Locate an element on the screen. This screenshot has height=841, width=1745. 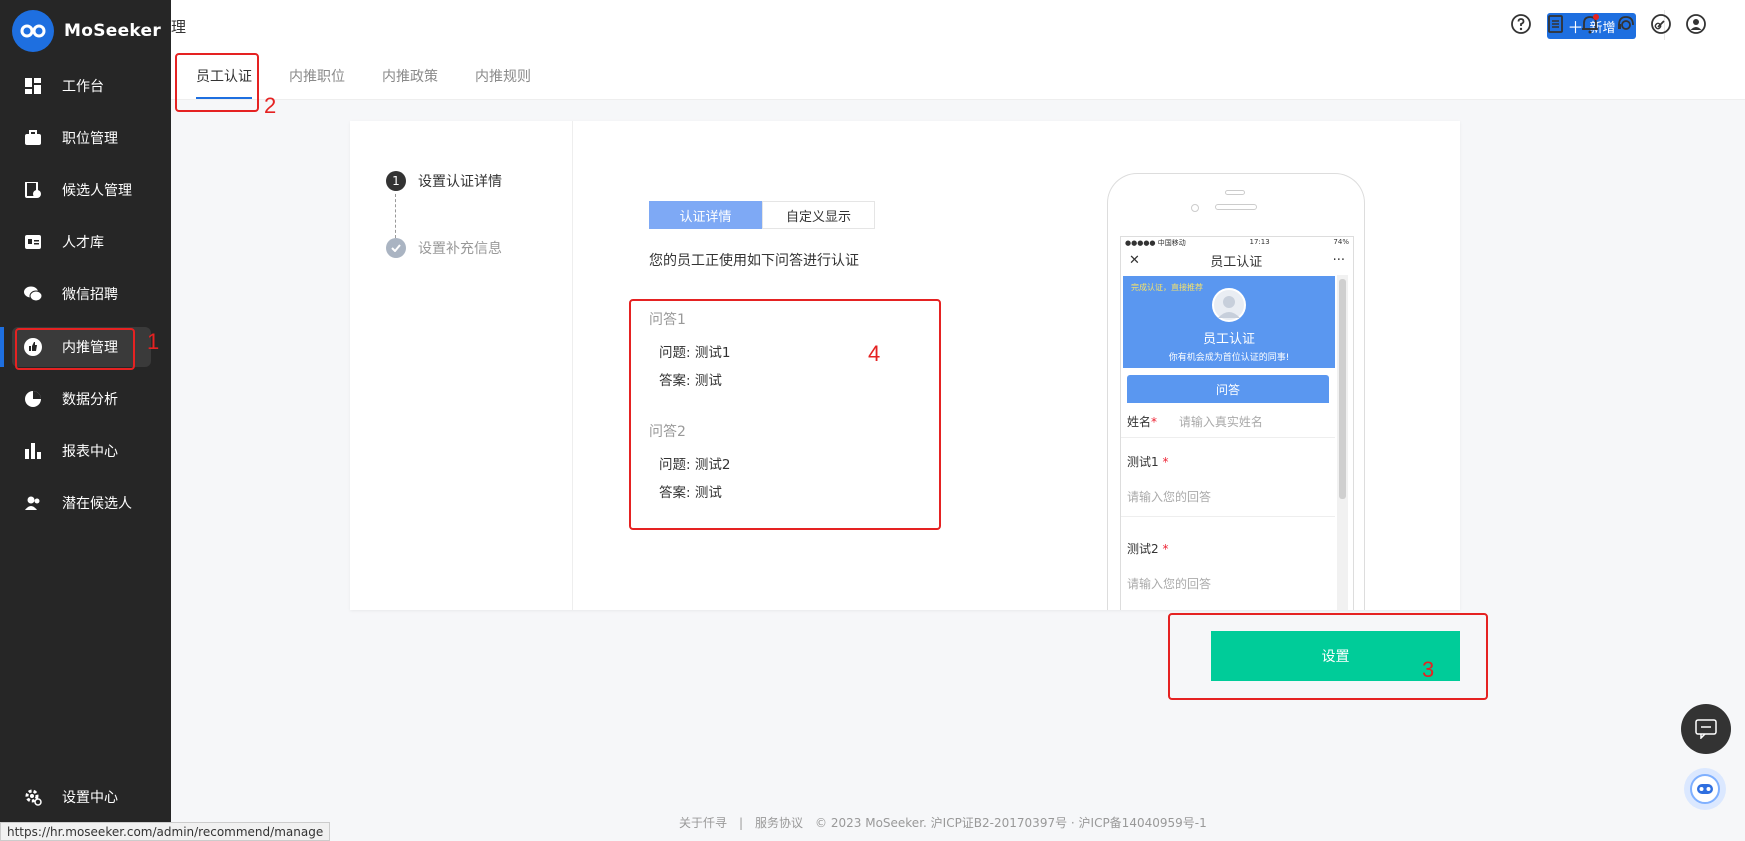
dashboard-icon is located at coordinates (33, 86).